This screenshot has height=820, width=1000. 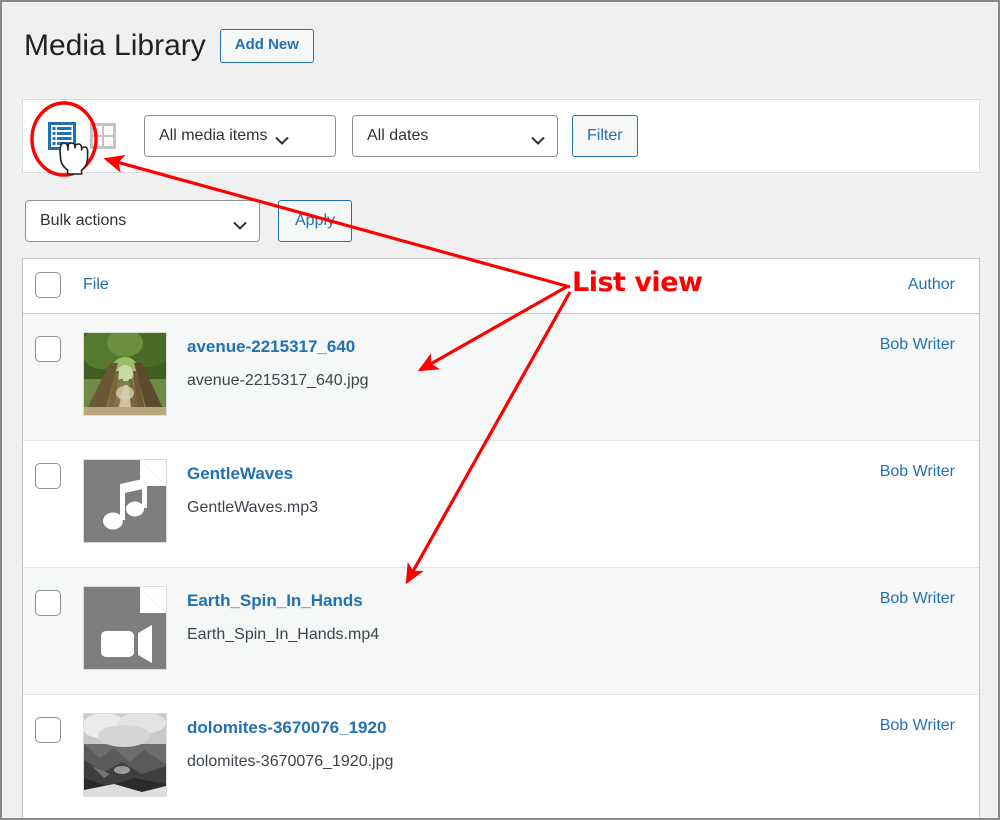 What do you see at coordinates (115, 45) in the screenshot?
I see `page-title: Media Library` at bounding box center [115, 45].